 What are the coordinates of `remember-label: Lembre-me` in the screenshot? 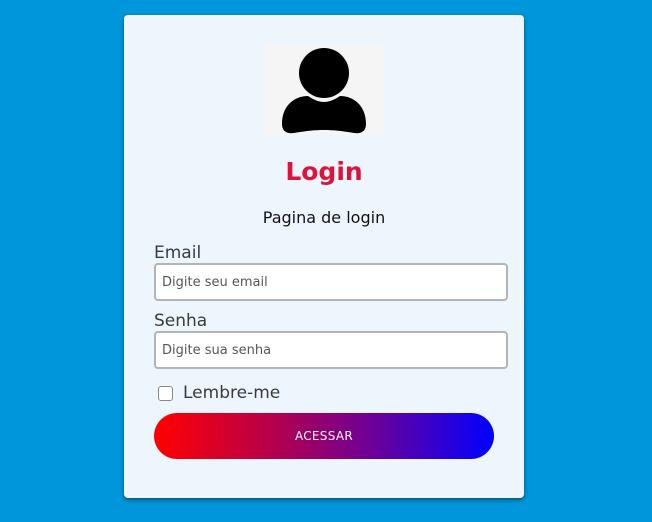 It's located at (232, 393).